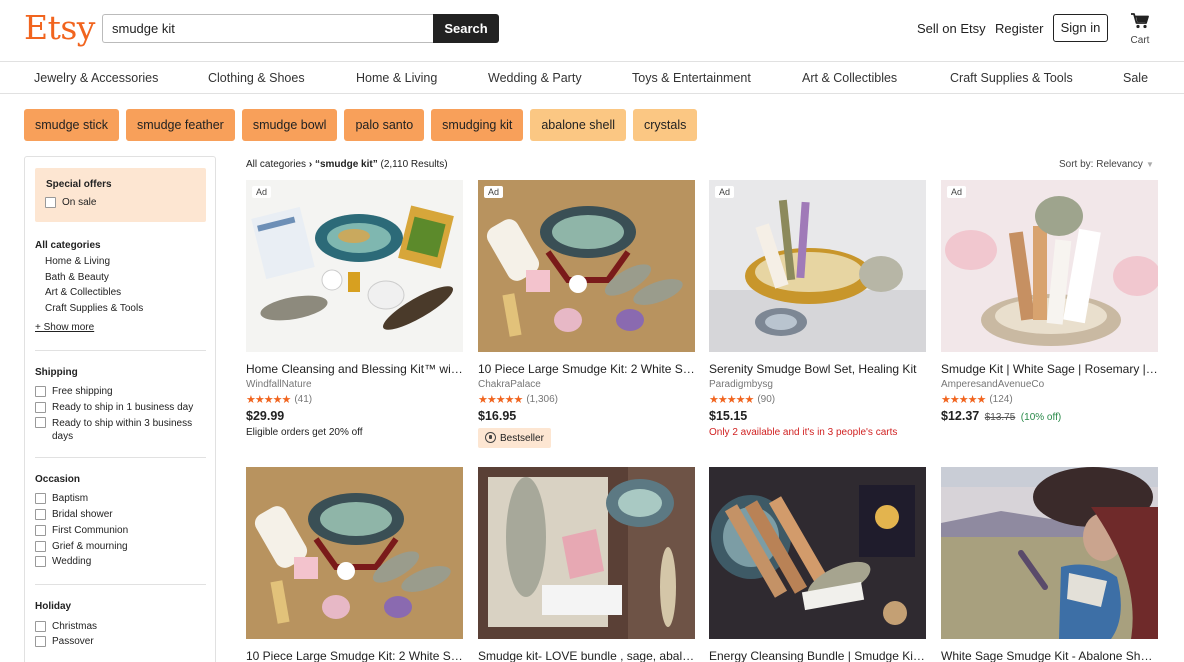 This screenshot has width=1184, height=662. What do you see at coordinates (586, 384) in the screenshot?
I see `shop-name: ChakraPalace` at bounding box center [586, 384].